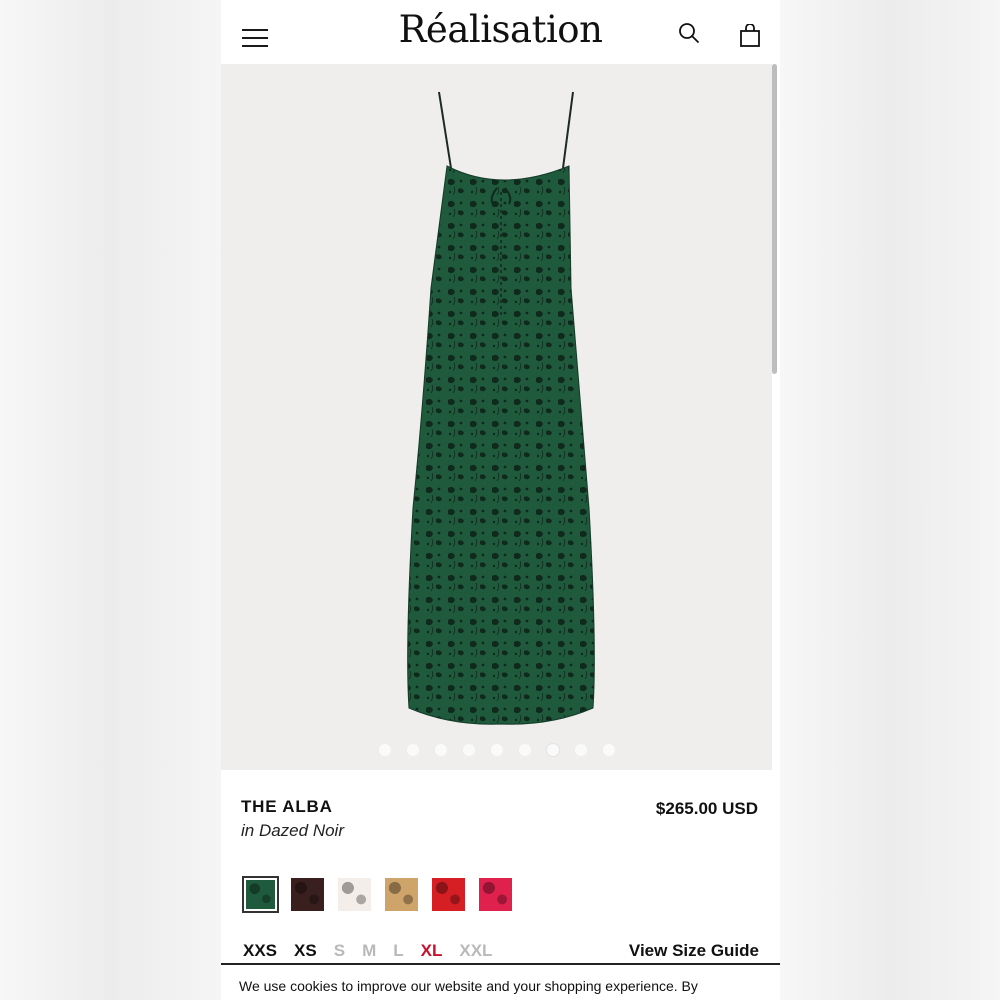 The image size is (1000, 1000). Describe the element at coordinates (501, 408) in the screenshot. I see `product-image` at that location.